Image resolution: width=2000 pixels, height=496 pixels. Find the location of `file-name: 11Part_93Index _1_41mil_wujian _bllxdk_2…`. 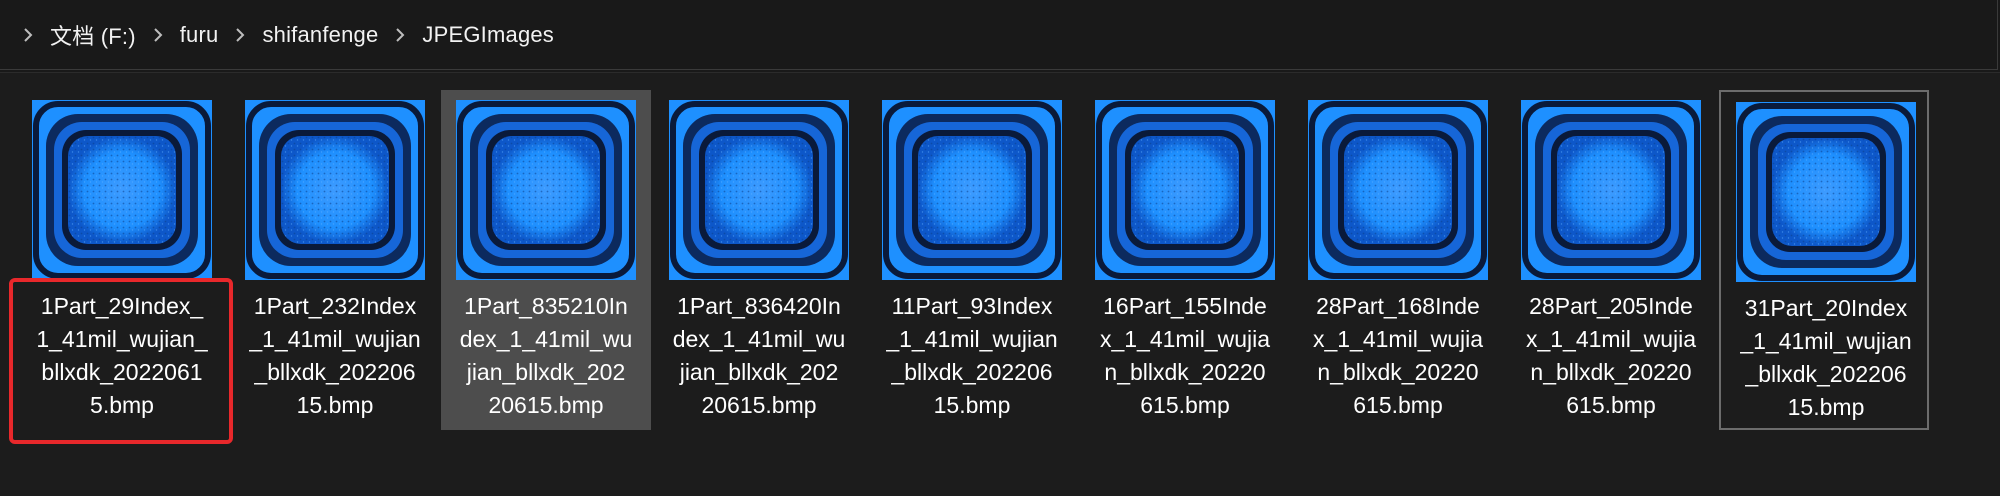

file-name: 11Part_93Index _1_41mil_wujian _bllxdk_2… is located at coordinates (972, 355).